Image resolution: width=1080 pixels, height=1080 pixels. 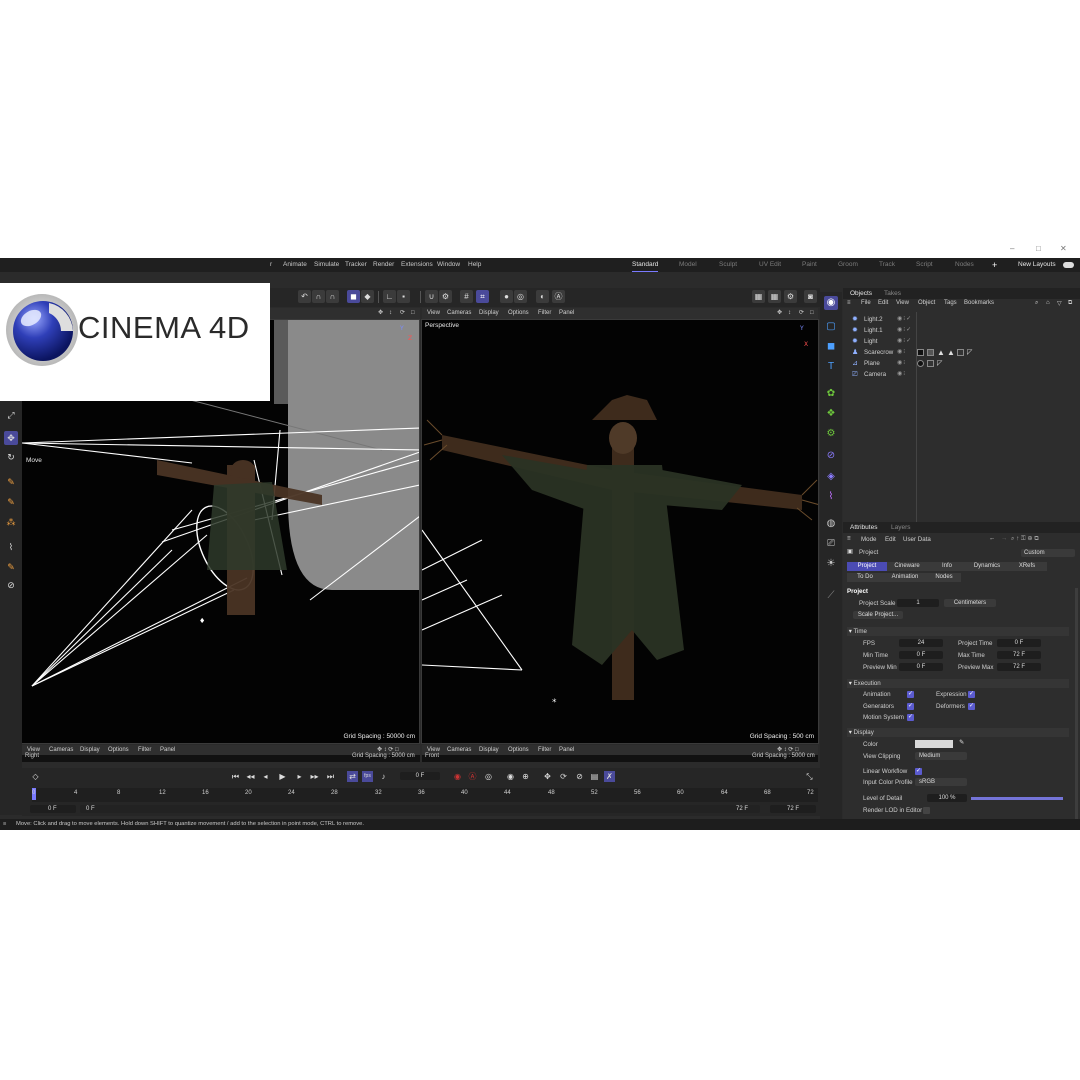 What do you see at coordinates (961, 742) in the screenshot?
I see `eyedropper-icon: ✎` at bounding box center [961, 742].